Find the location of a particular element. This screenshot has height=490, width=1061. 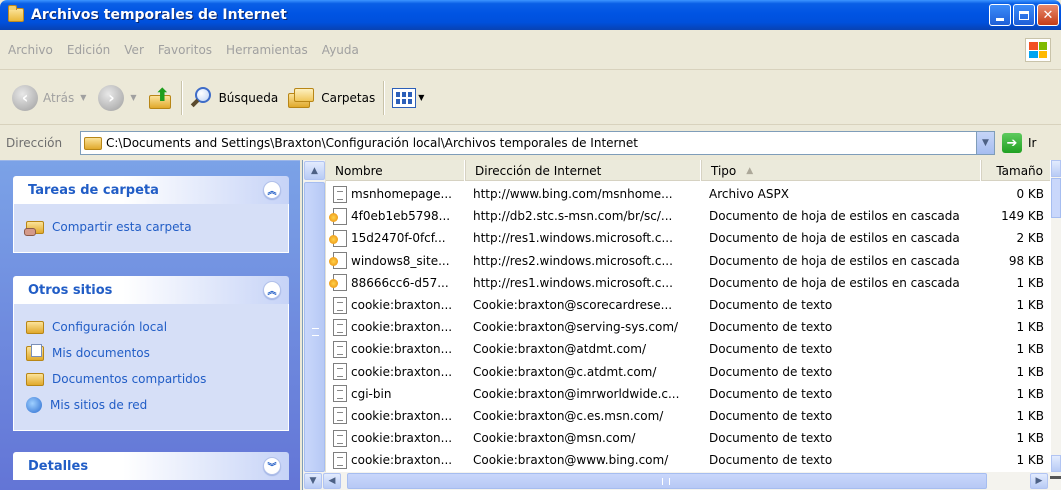

file-type: Documento de texto is located at coordinates (771, 327).